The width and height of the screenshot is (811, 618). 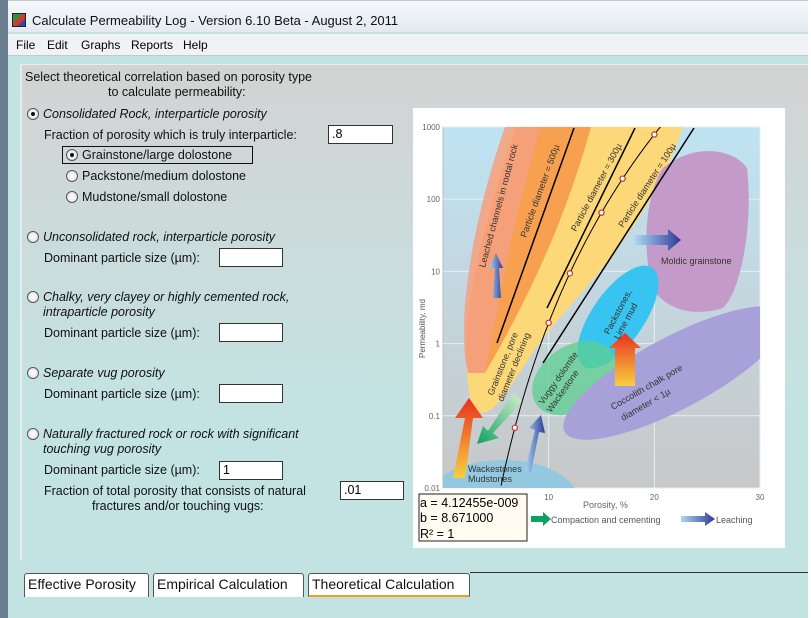 What do you see at coordinates (33, 237) in the screenshot?
I see `radio-unconsolidated` at bounding box center [33, 237].